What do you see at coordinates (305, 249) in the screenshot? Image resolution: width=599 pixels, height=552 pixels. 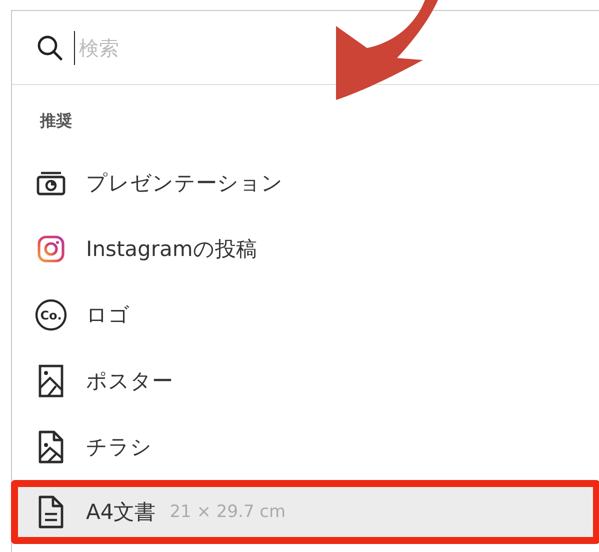 I see `menu-item: Instagramの投稿` at bounding box center [305, 249].